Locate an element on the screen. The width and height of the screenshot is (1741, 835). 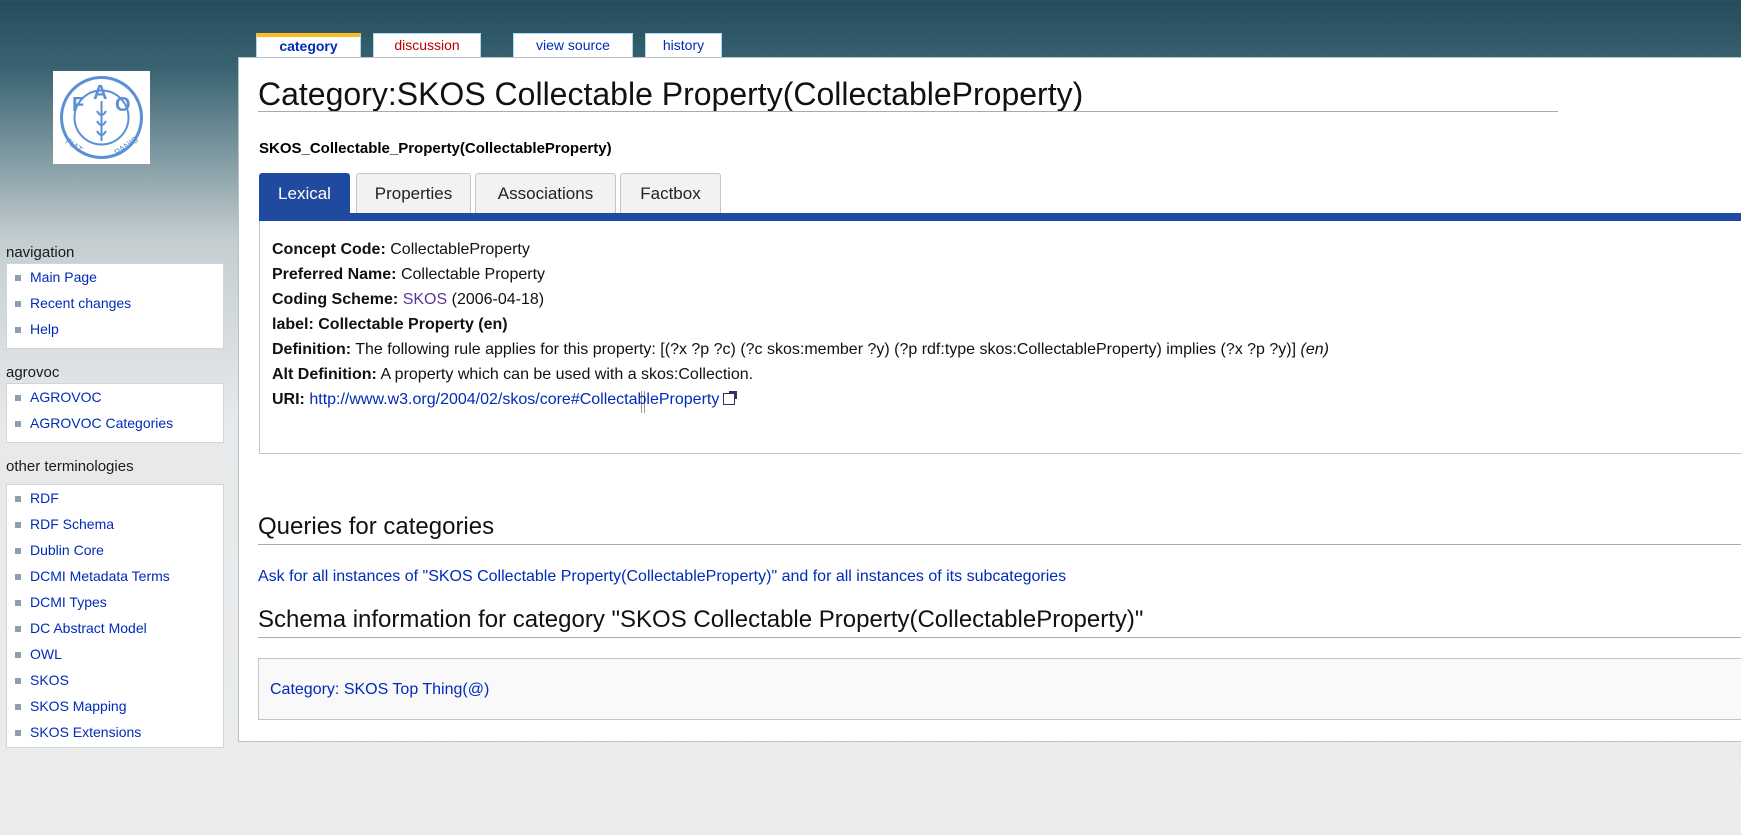
field-label: Alt Definition: is located at coordinates (324, 374).